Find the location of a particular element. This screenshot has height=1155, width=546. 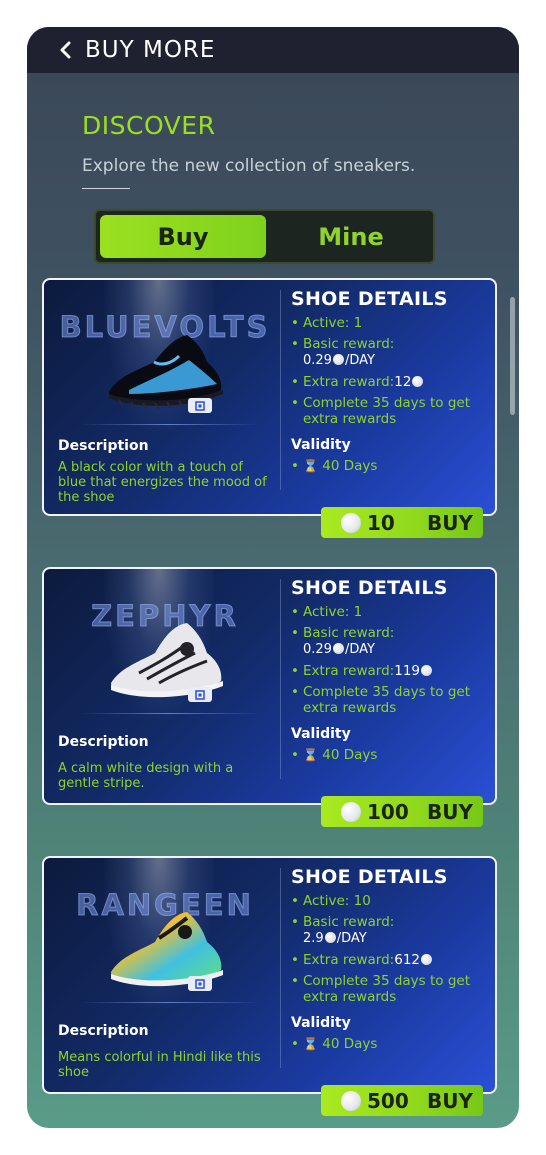

scrollbar is located at coordinates (512, 356).